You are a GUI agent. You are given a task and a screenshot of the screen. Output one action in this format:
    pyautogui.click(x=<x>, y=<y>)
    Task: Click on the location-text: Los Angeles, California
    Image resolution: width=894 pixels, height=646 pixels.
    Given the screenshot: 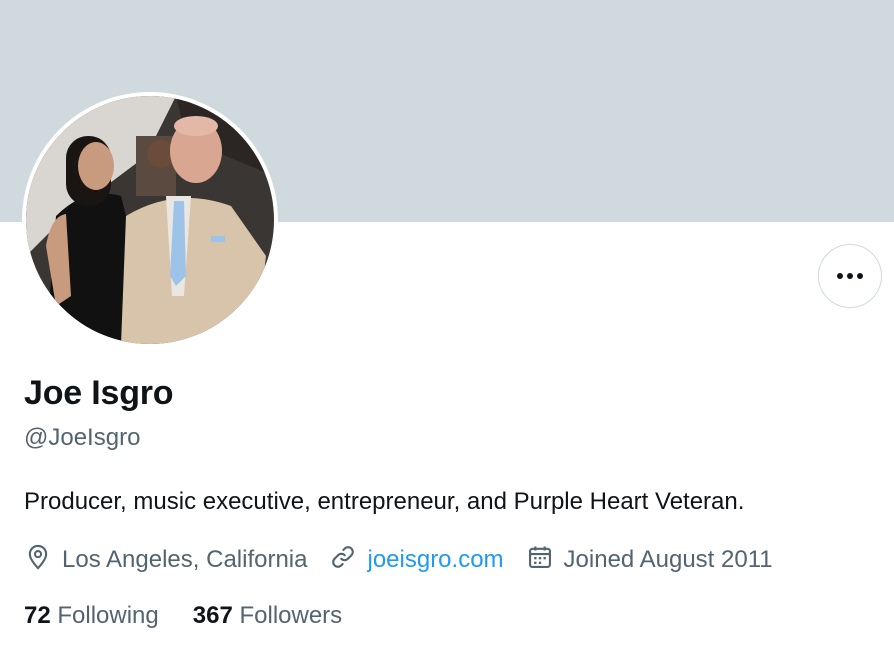 What is the action you would take?
    pyautogui.click(x=185, y=559)
    